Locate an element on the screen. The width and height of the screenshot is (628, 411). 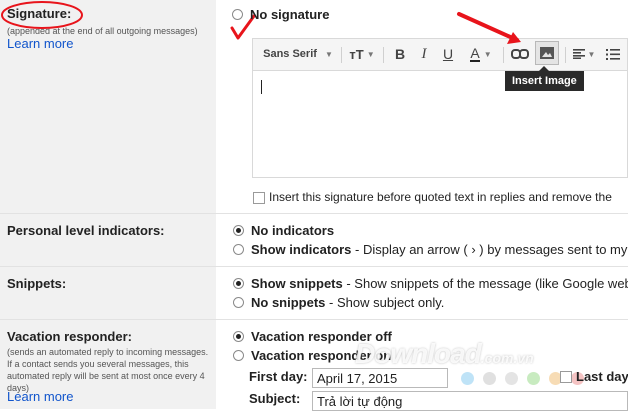
no-snippets-title: No snippets is located at coordinates (288, 302).